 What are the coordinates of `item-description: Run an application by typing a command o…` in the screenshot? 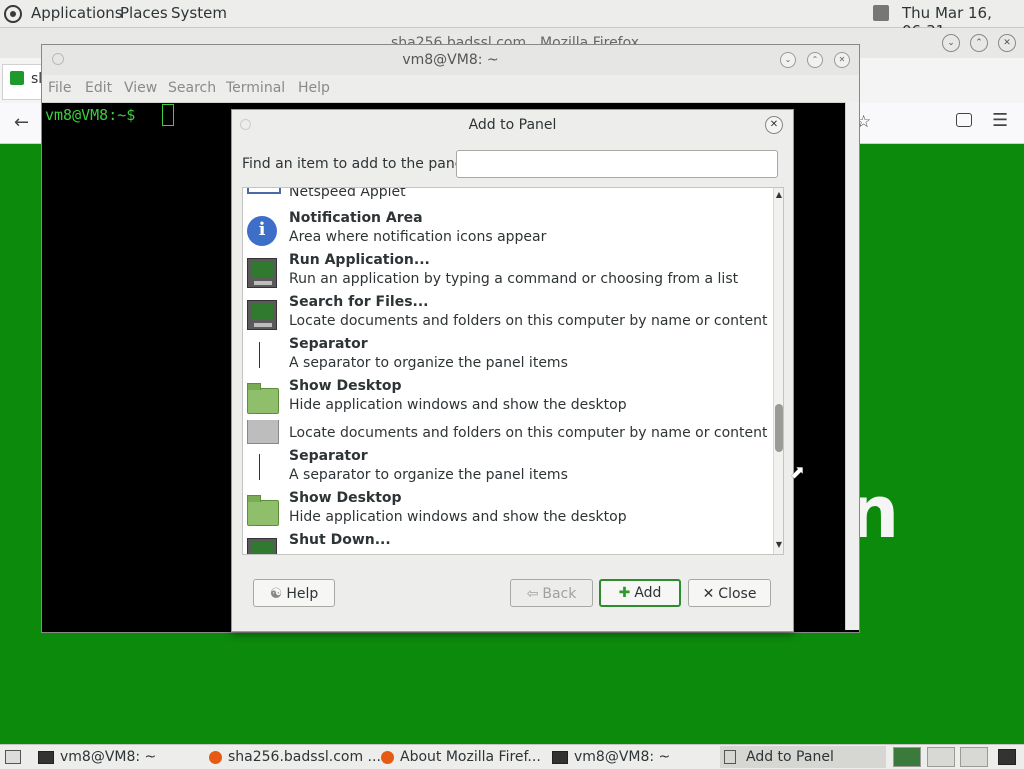 It's located at (514, 279).